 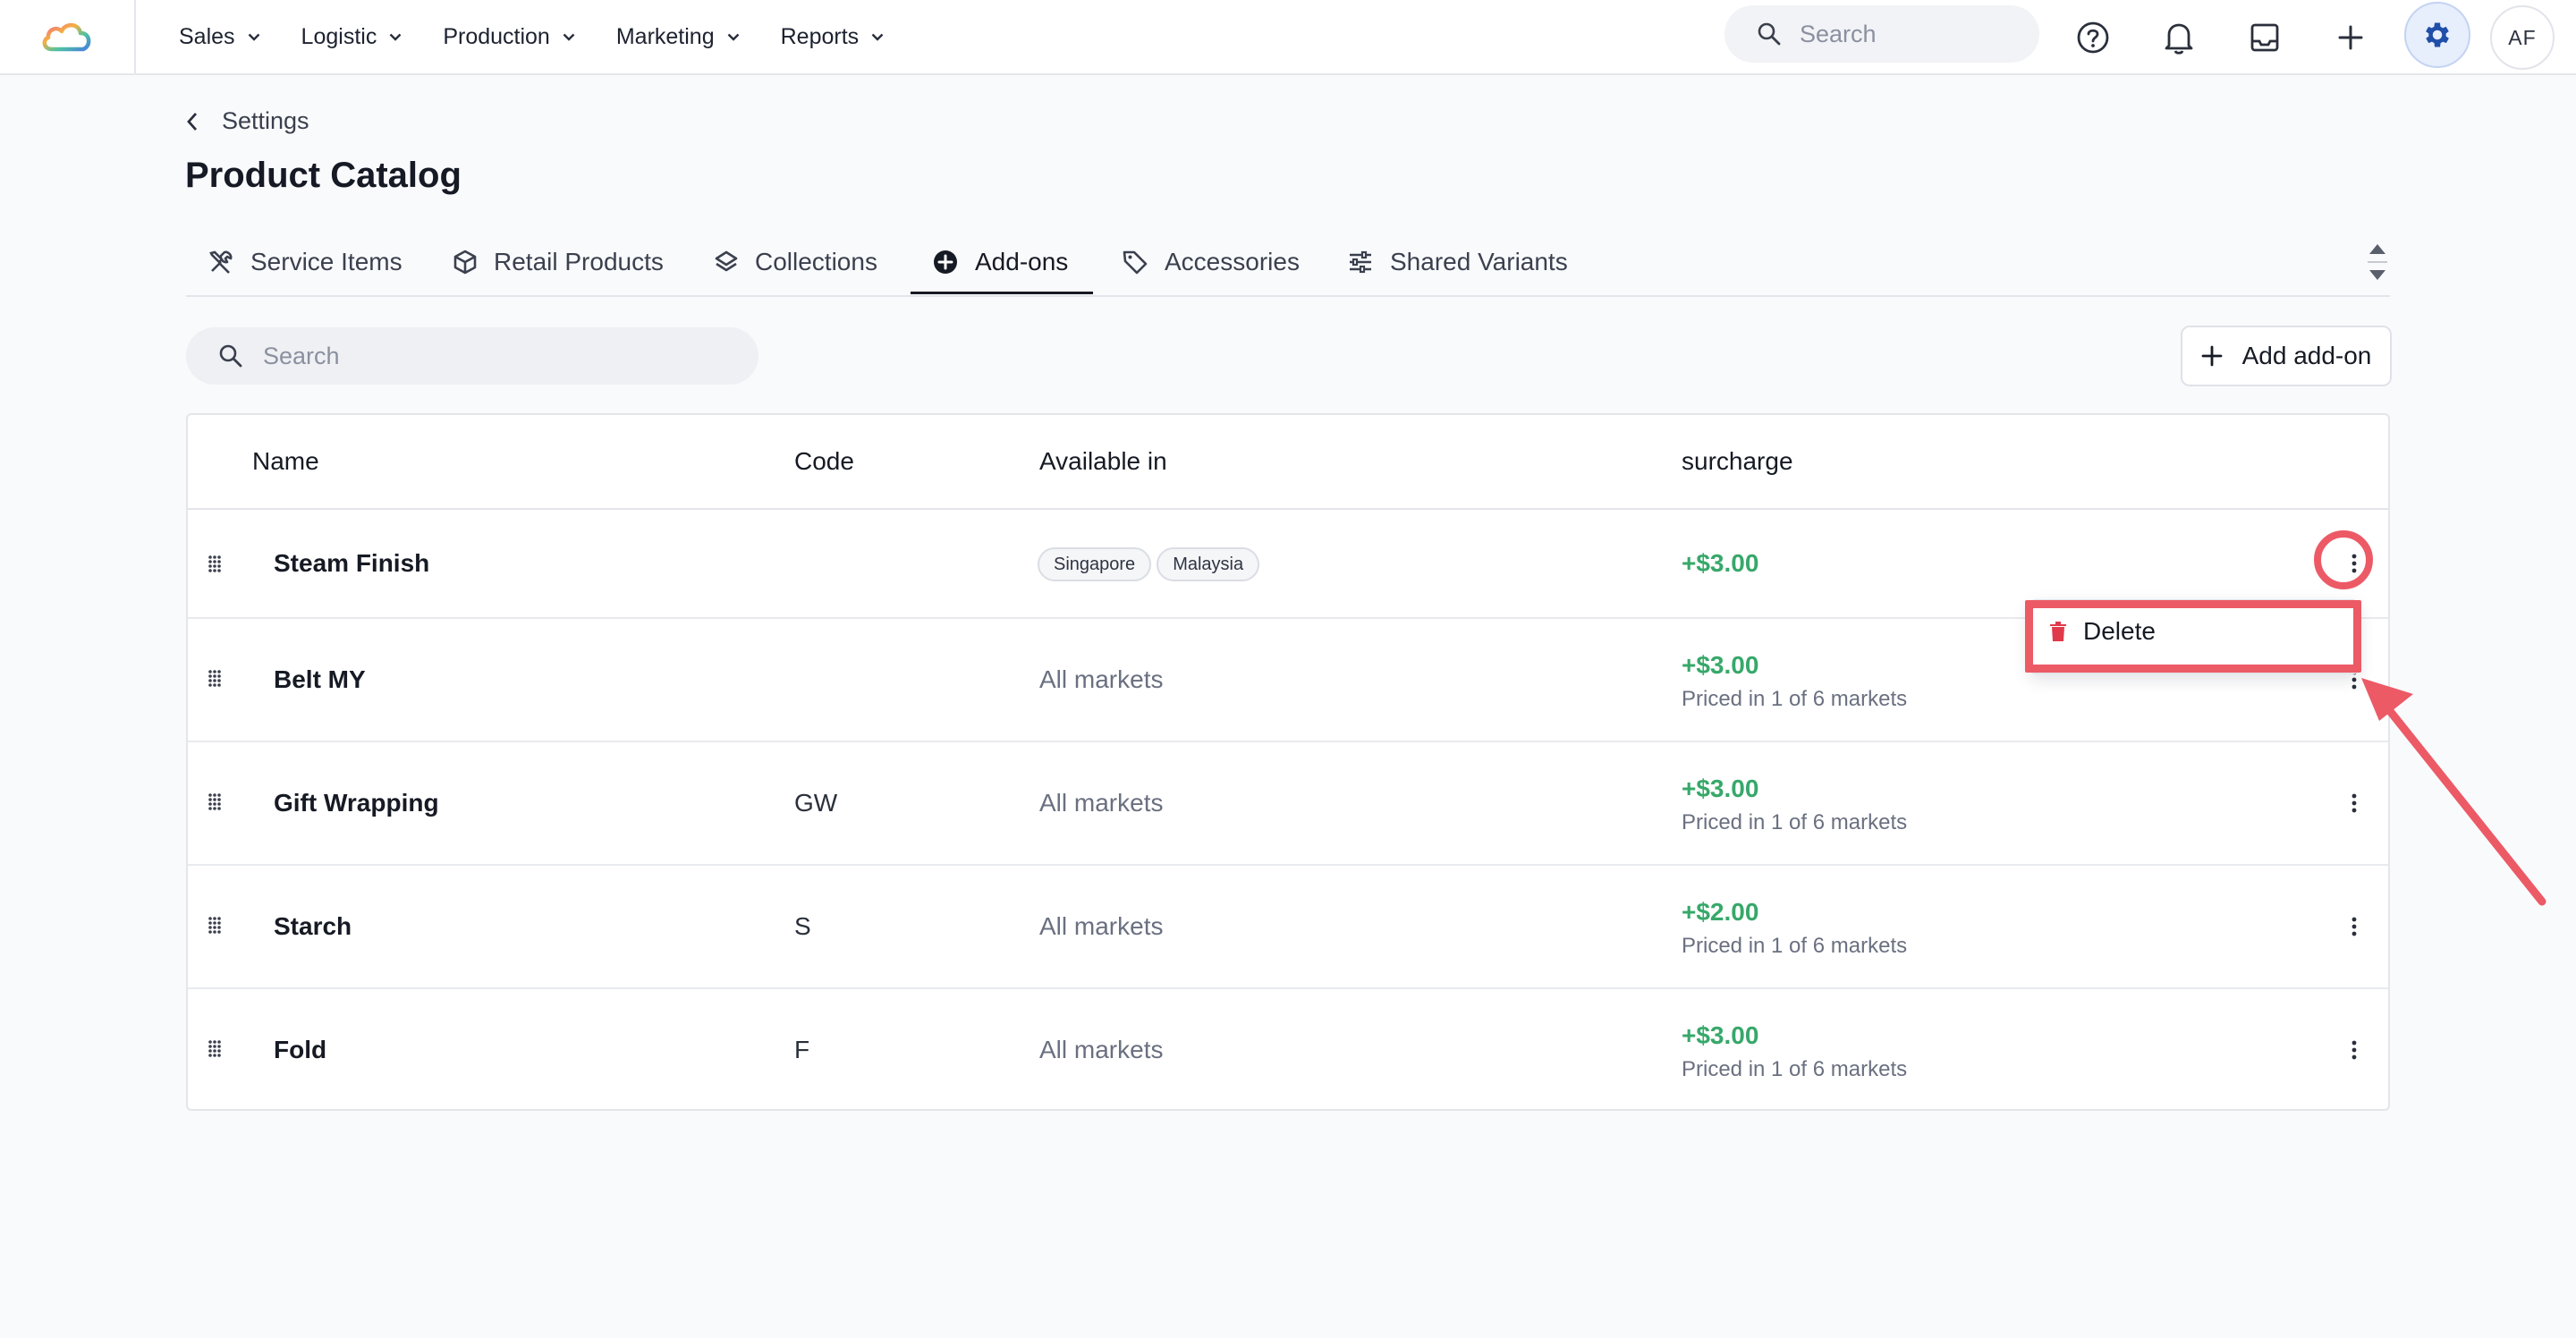 I want to click on tab-collections: Collections, so click(x=795, y=265).